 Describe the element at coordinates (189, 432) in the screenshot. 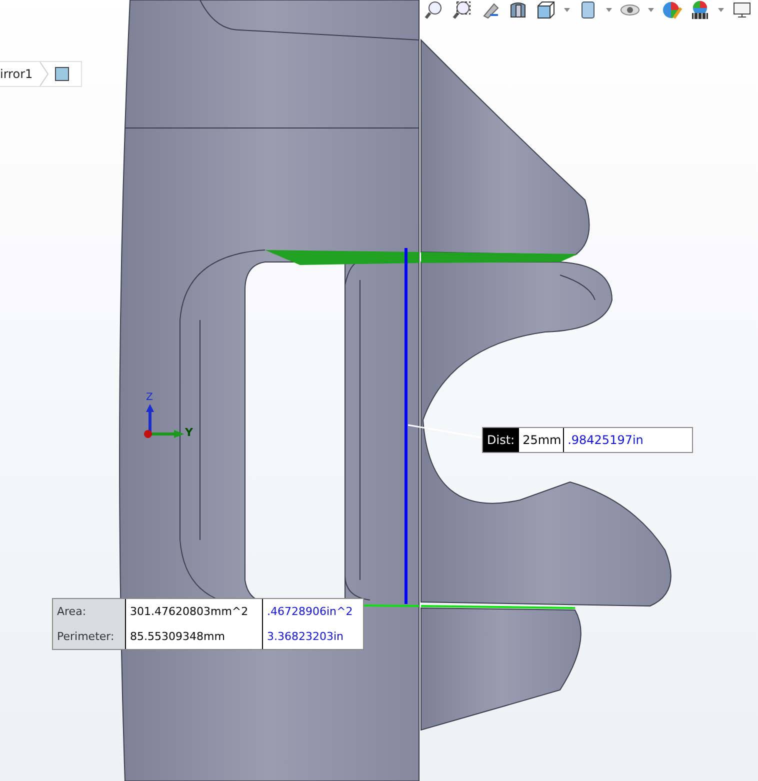

I see `axis-label: Y` at that location.